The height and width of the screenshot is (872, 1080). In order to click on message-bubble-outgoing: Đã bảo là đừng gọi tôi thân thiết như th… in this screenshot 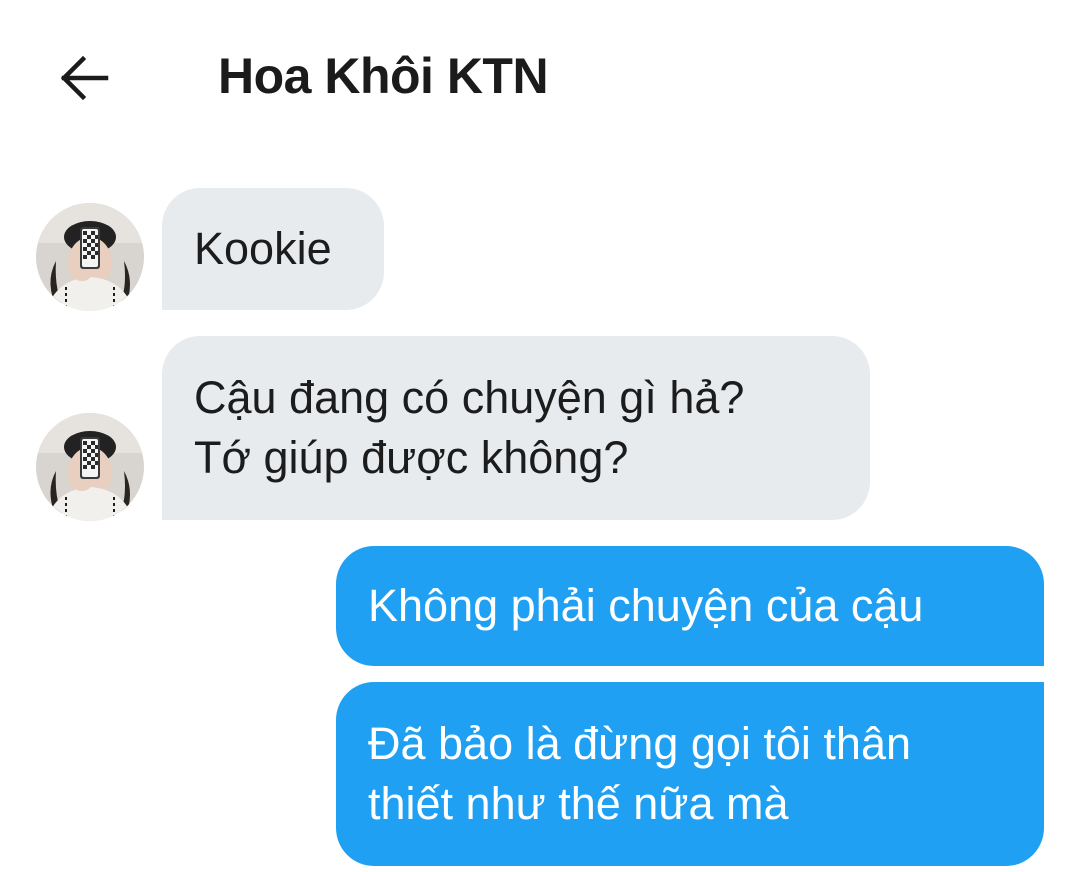, I will do `click(690, 774)`.